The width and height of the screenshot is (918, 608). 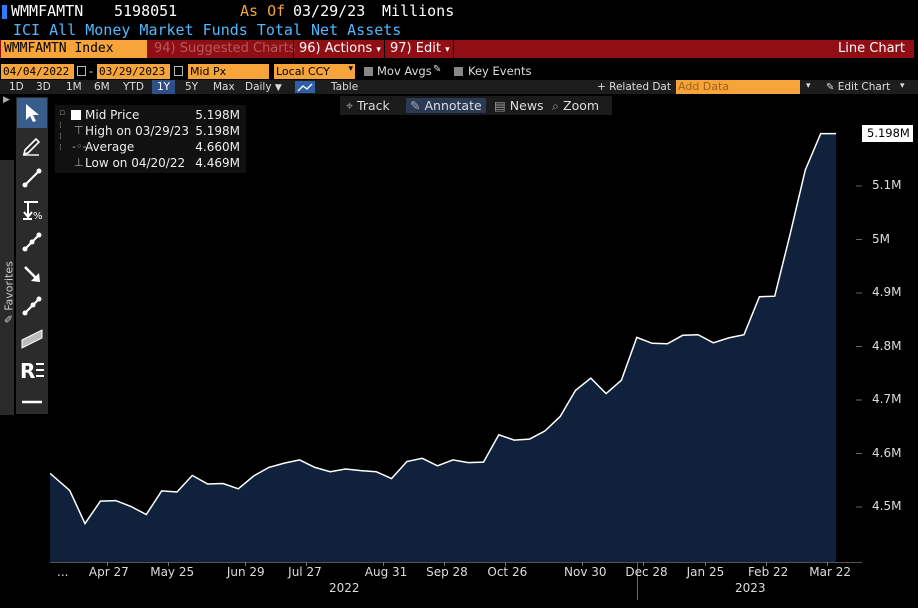 I want to click on units-label: Millions, so click(x=418, y=11).